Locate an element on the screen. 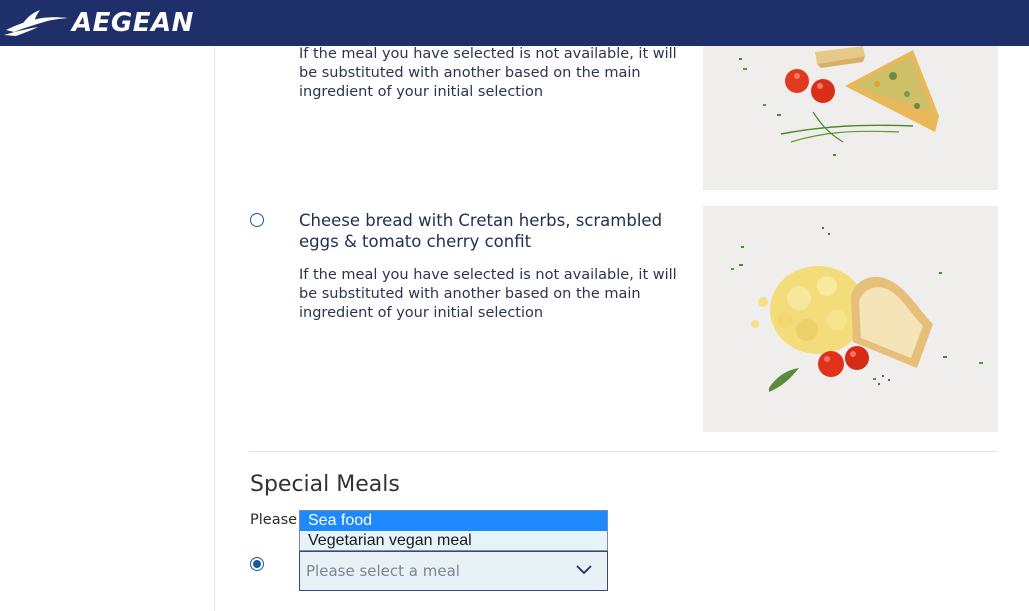  quiche-with-cherry-tomatoes-photo is located at coordinates (850, 118).